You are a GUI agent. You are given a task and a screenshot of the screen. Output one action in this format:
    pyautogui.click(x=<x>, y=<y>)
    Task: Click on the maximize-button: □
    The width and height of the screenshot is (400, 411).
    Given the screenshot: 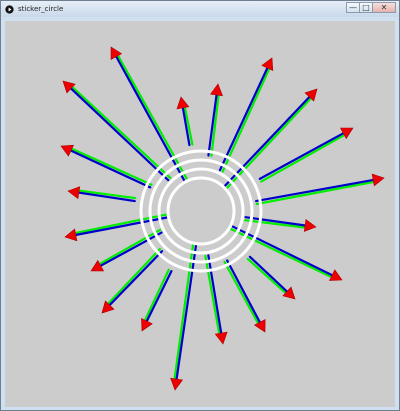 What is the action you would take?
    pyautogui.click(x=365, y=7)
    